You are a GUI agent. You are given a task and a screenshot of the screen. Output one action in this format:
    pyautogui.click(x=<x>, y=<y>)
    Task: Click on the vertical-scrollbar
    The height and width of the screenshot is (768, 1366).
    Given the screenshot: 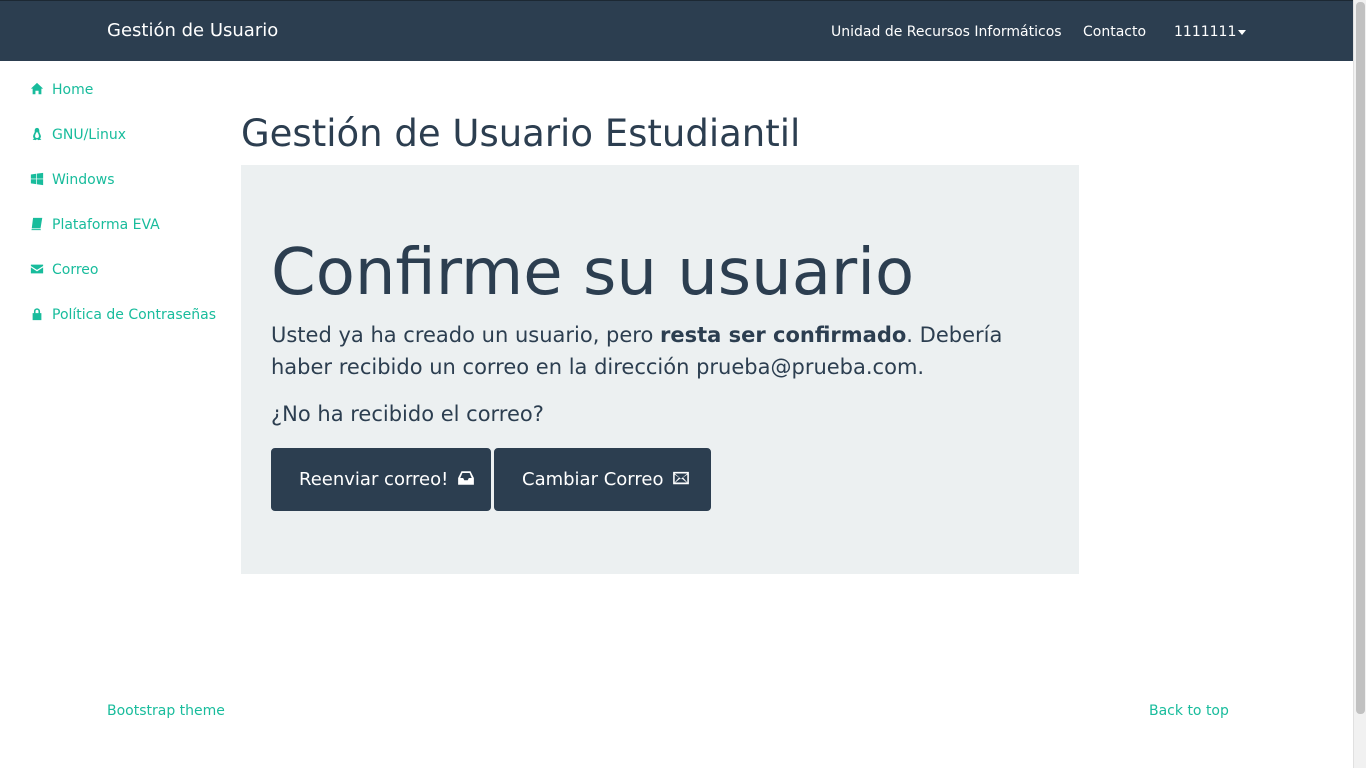 What is the action you would take?
    pyautogui.click(x=1359, y=384)
    